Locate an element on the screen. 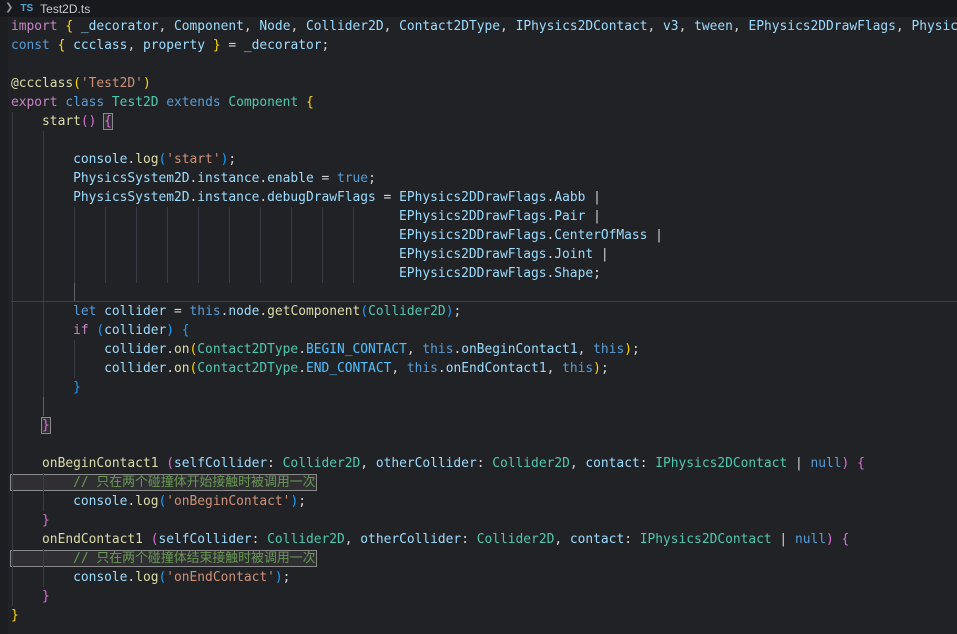 This screenshot has width=957, height=634. code-line: start() { is located at coordinates (478, 121).